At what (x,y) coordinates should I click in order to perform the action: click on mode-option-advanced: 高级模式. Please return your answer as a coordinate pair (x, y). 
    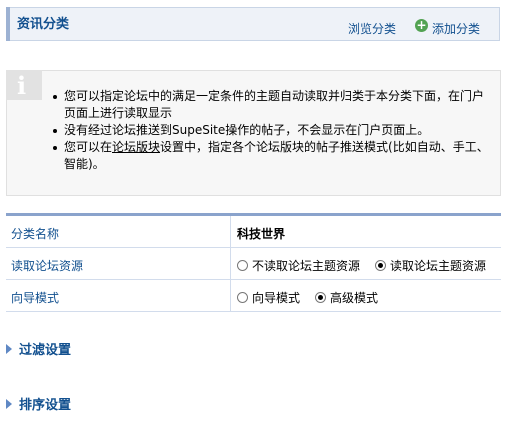
    Looking at the image, I should click on (346, 297).